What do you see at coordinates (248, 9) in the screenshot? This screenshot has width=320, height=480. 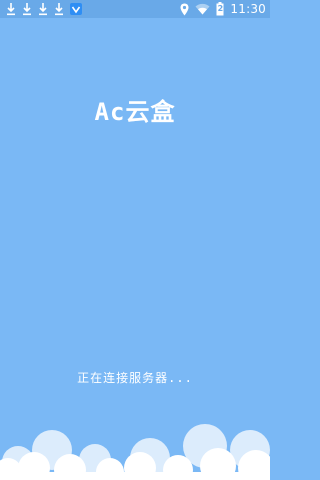 I see `status-time: 11:30` at bounding box center [248, 9].